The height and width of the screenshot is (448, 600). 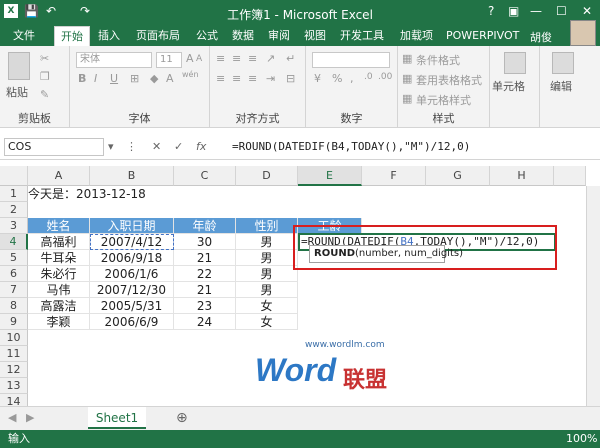 I want to click on cell-age: 21, so click(x=205, y=258).